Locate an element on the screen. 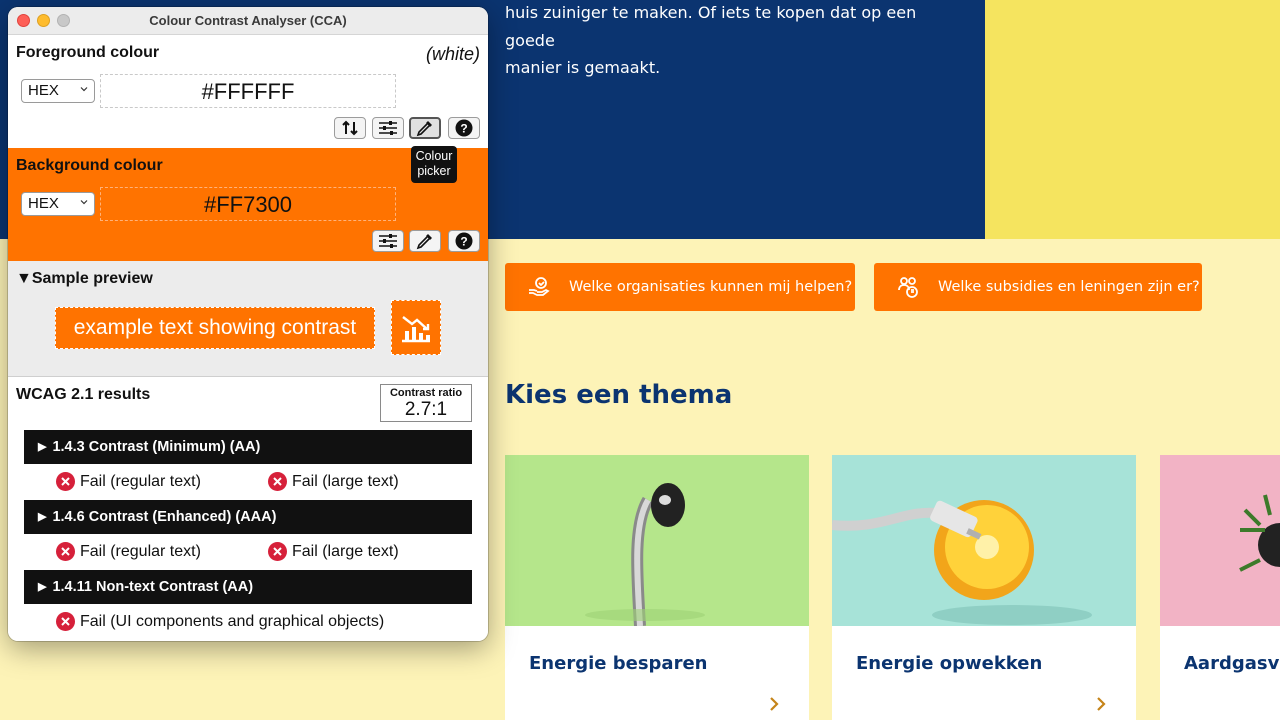 This screenshot has height=720, width=1280. cta-label: Welke organisaties kunnen mij helpen? is located at coordinates (711, 287).